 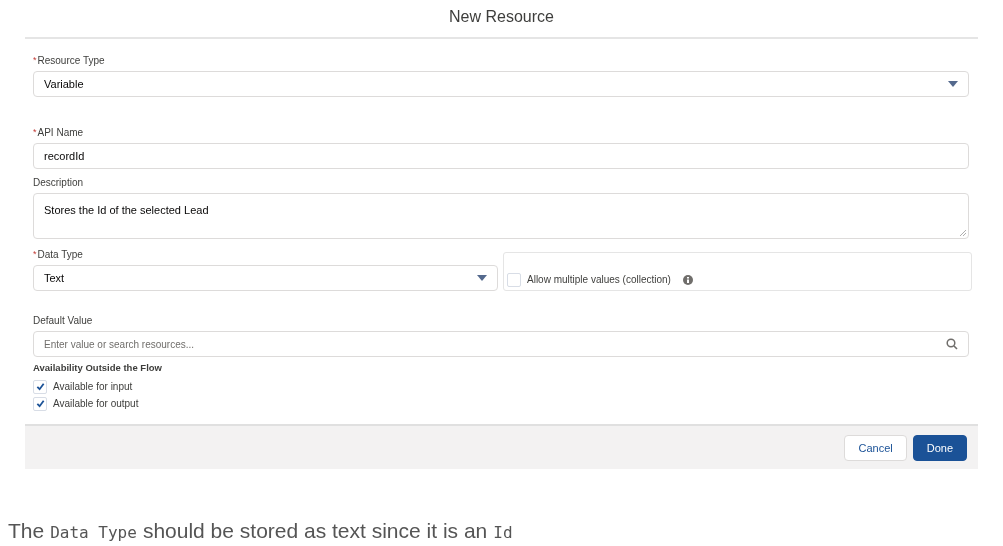 I want to click on checkbox-label: Available for input, so click(x=93, y=387).